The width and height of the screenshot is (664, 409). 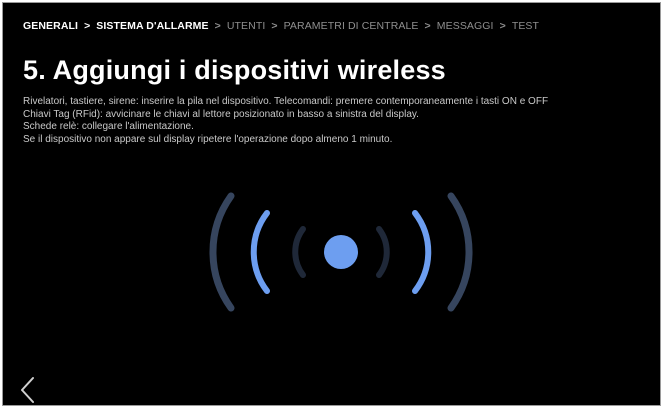 I want to click on signal-center-dot, so click(x=341, y=252).